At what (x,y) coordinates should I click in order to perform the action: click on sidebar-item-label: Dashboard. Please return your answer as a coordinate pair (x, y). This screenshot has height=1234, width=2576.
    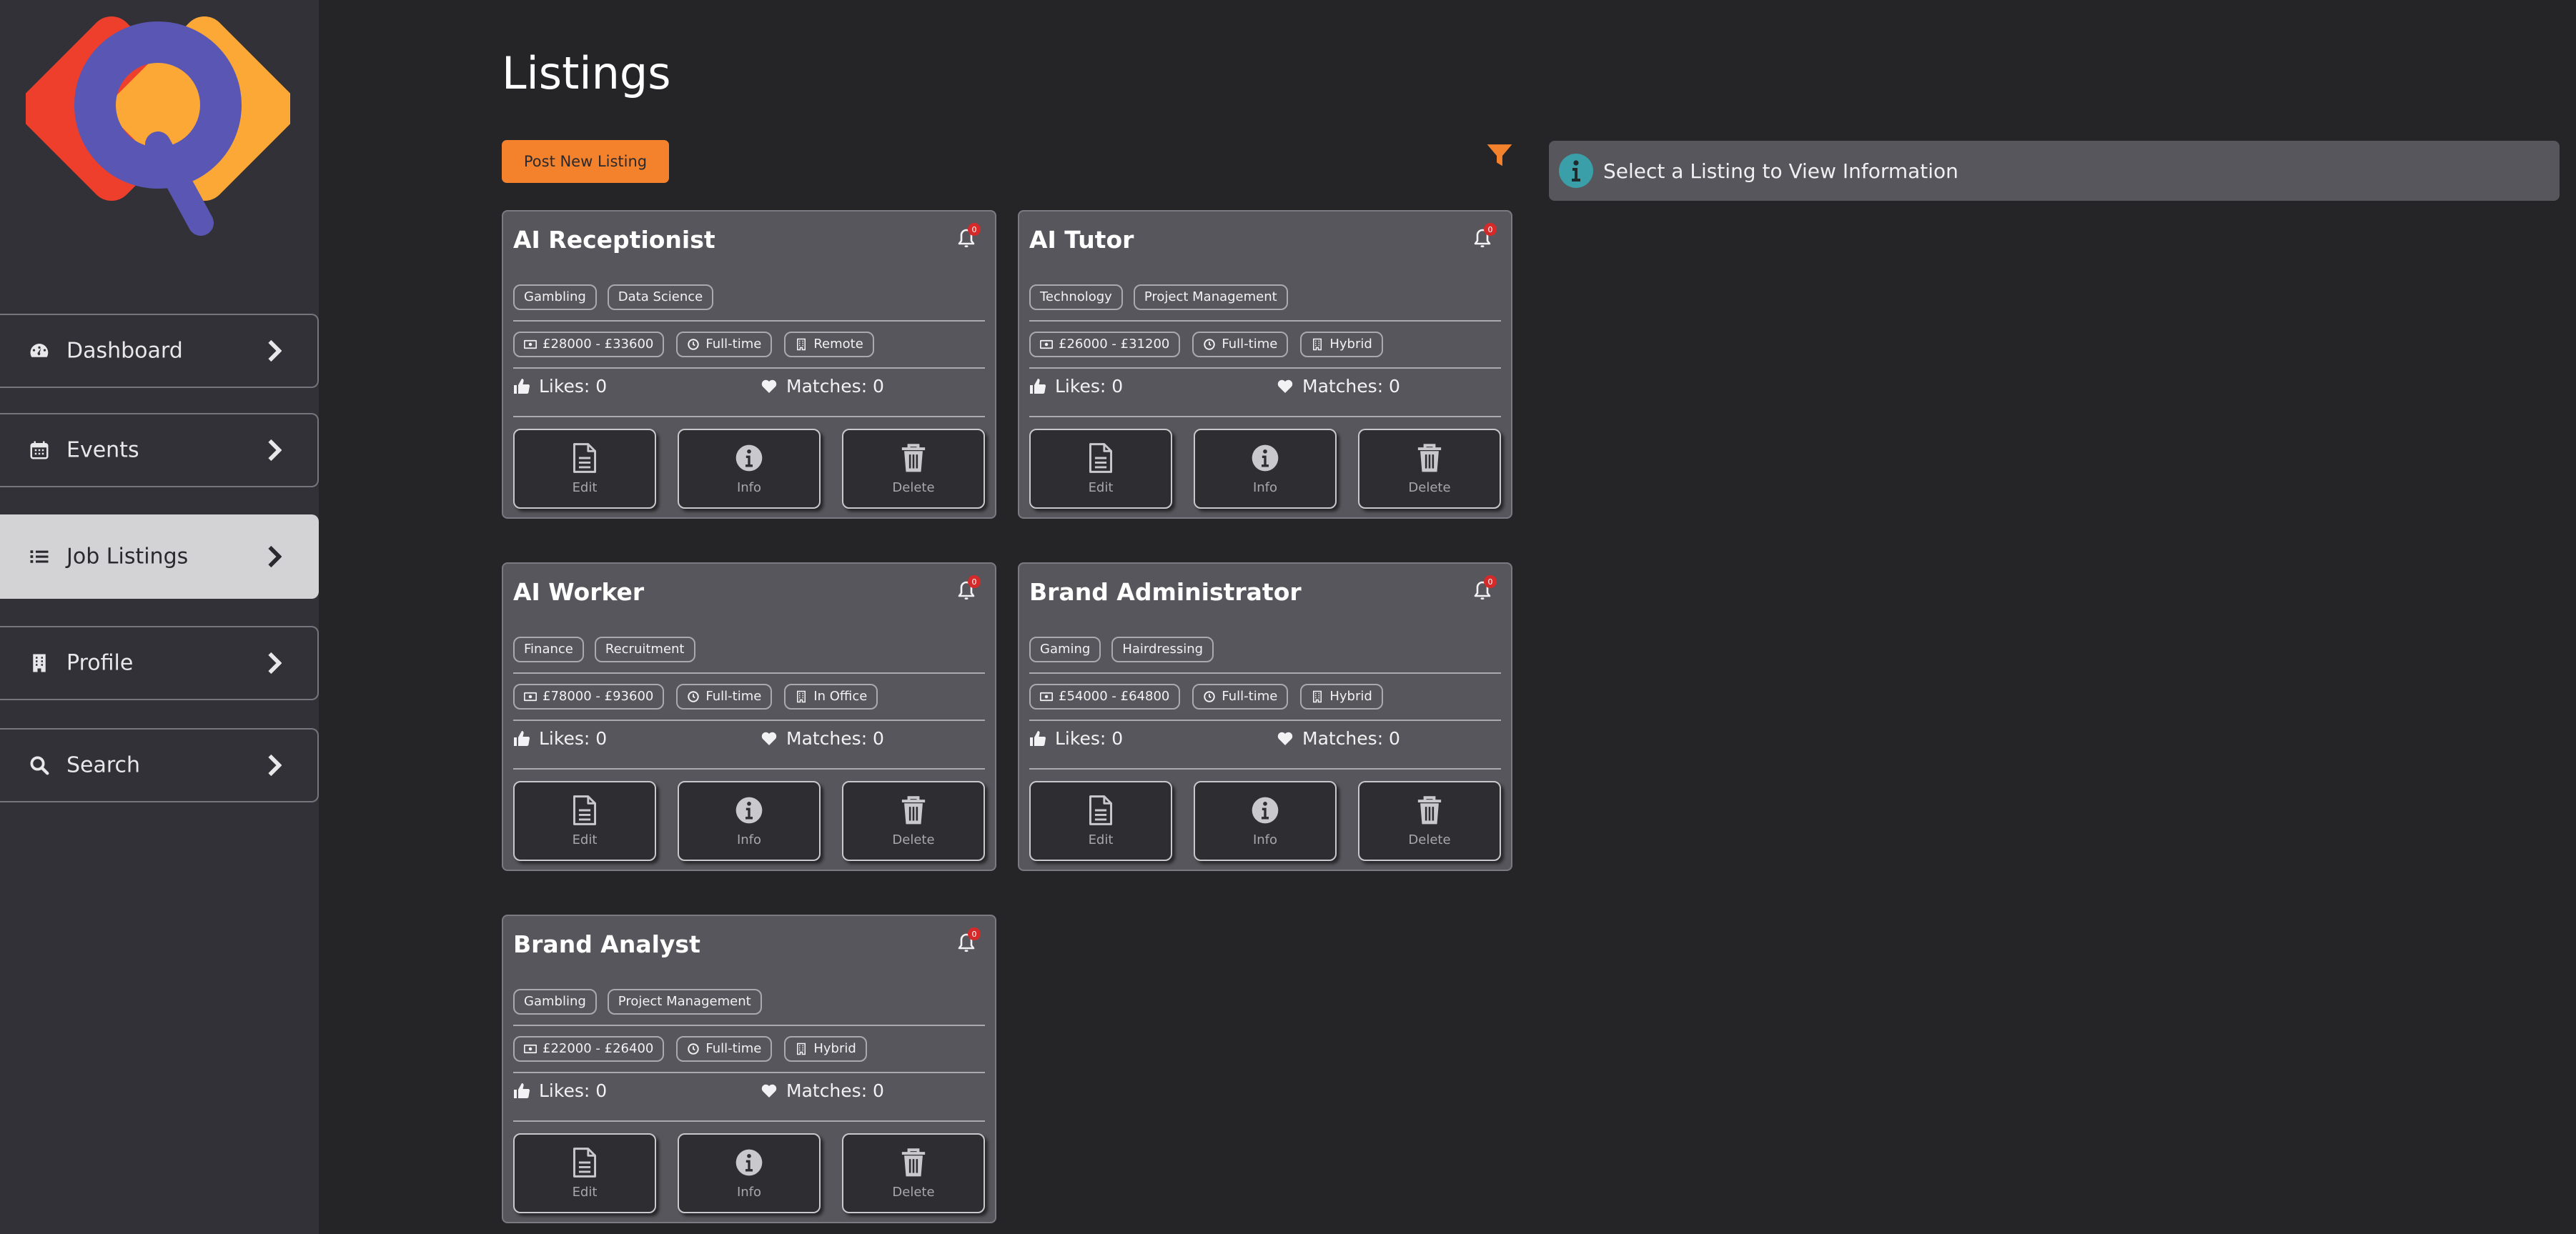
    Looking at the image, I should click on (125, 351).